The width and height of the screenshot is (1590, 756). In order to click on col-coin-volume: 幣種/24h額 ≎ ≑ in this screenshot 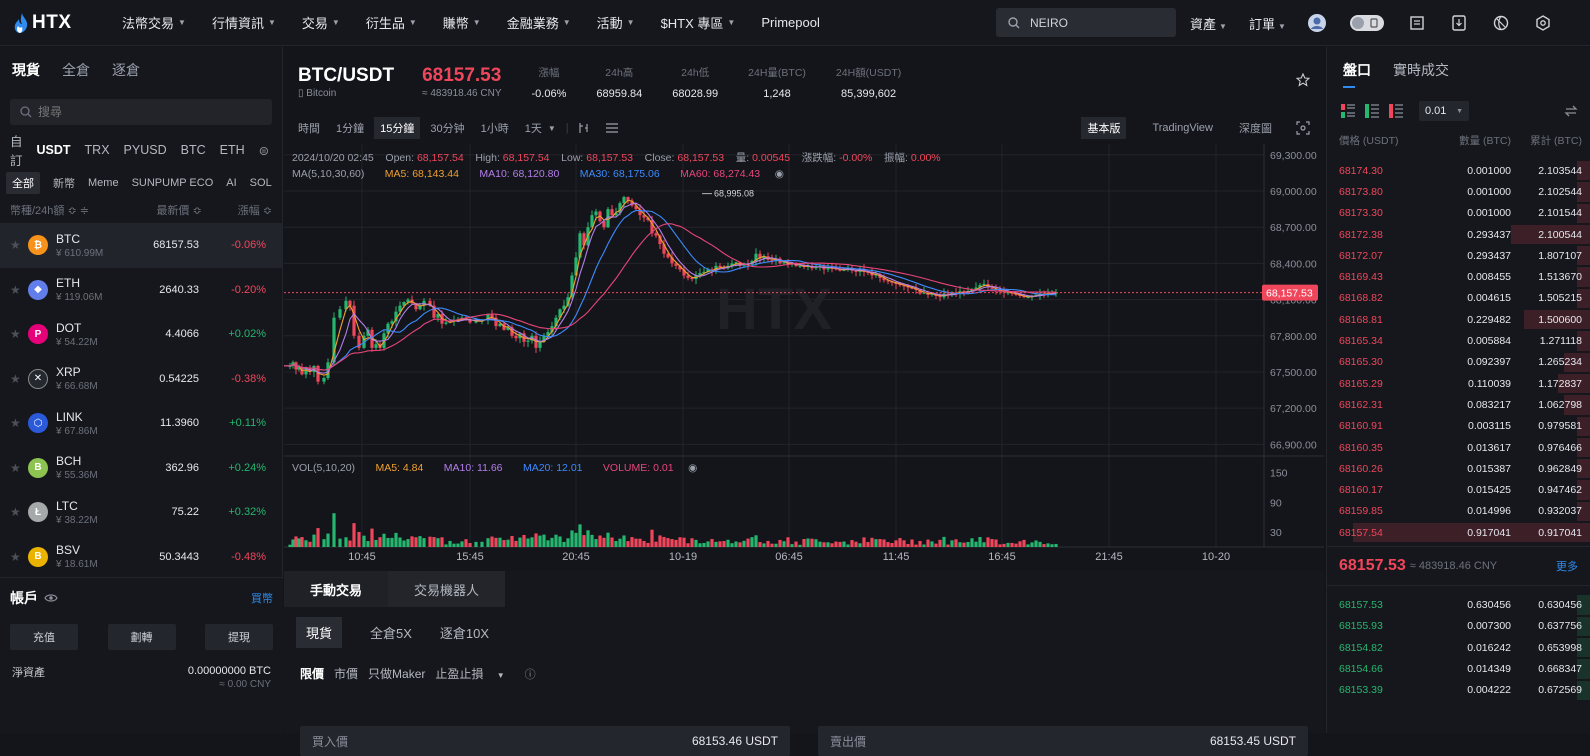, I will do `click(49, 210)`.